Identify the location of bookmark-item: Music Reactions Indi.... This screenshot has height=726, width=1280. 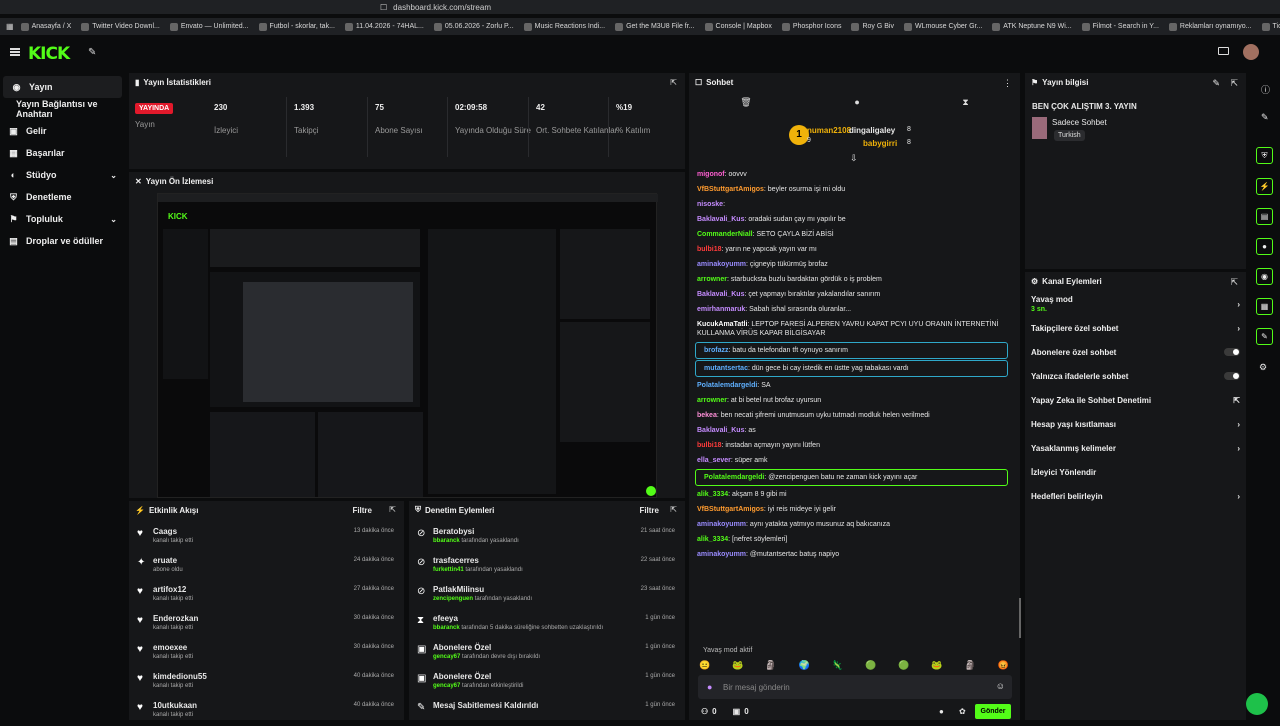
(564, 26).